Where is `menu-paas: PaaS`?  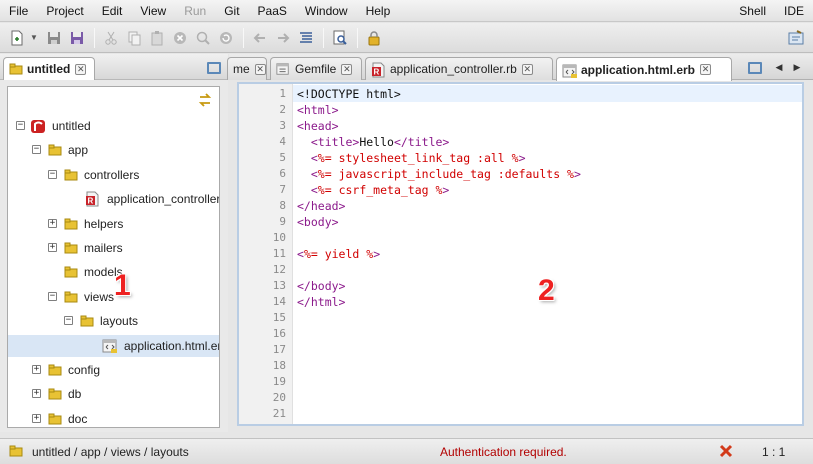 menu-paas: PaaS is located at coordinates (272, 11).